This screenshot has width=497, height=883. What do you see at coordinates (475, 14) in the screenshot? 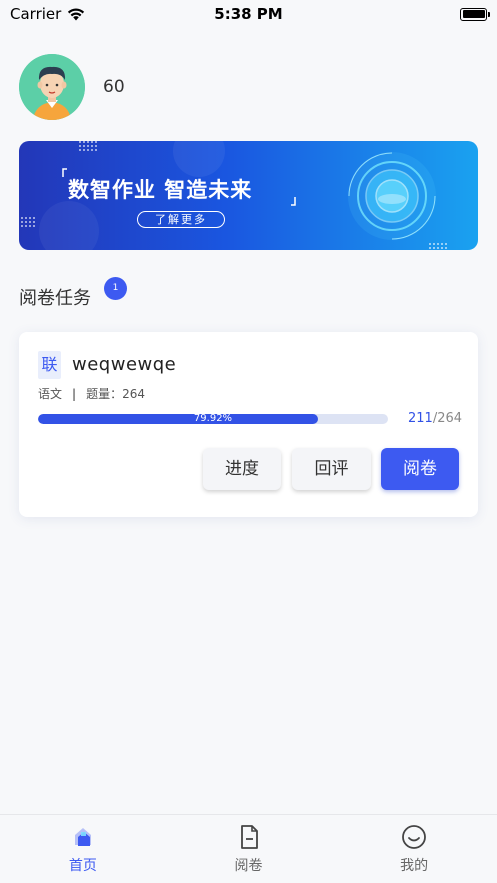
I see `battery-icon` at bounding box center [475, 14].